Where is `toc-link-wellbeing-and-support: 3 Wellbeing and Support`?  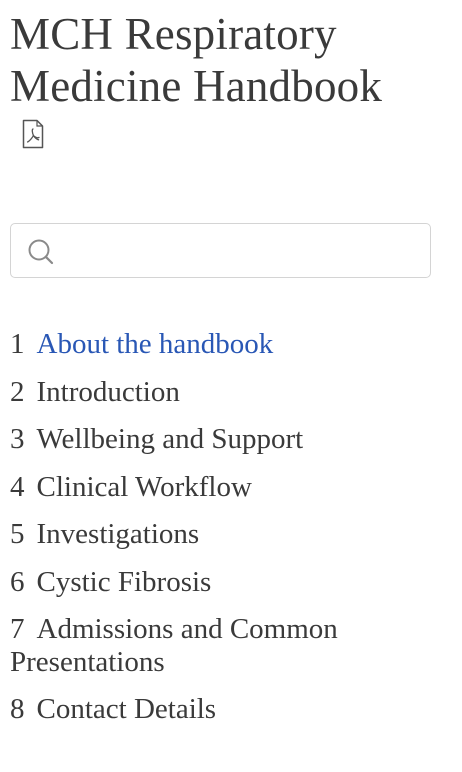 toc-link-wellbeing-and-support: 3 Wellbeing and Support is located at coordinates (156, 439).